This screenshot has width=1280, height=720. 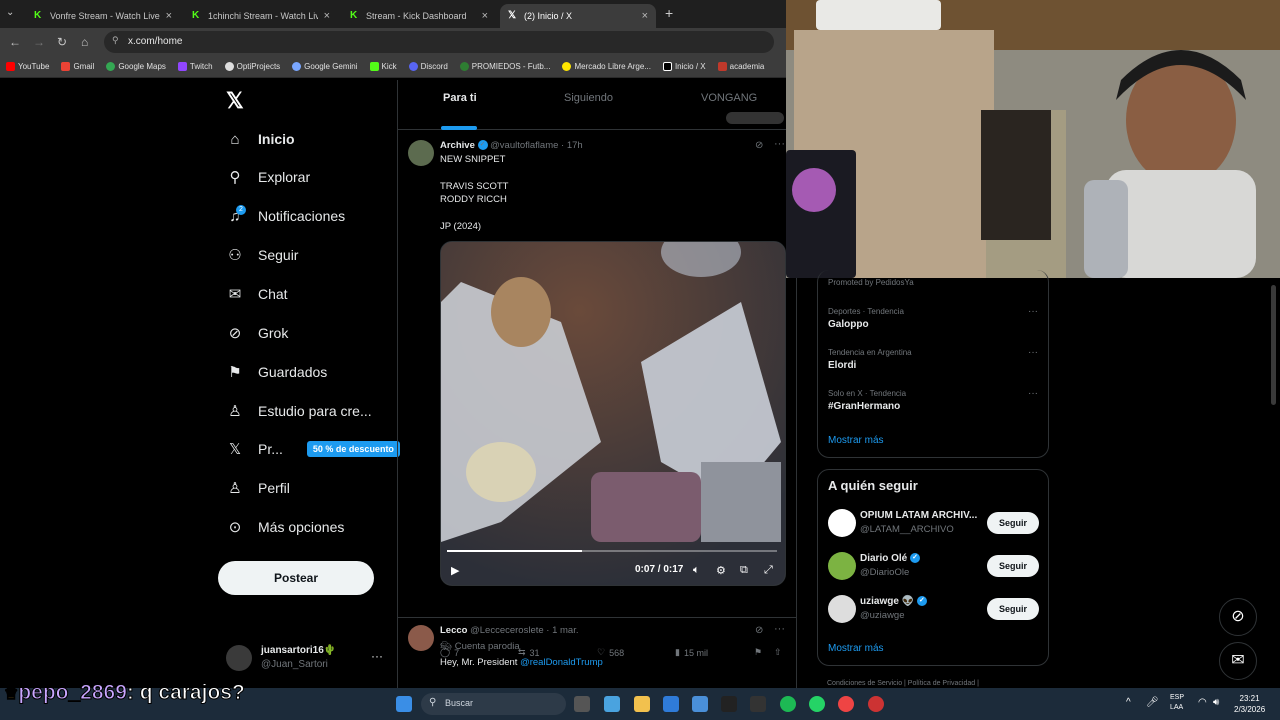 What do you see at coordinates (257, 294) in the screenshot?
I see `nav-item-chat: ✉ Chat` at bounding box center [257, 294].